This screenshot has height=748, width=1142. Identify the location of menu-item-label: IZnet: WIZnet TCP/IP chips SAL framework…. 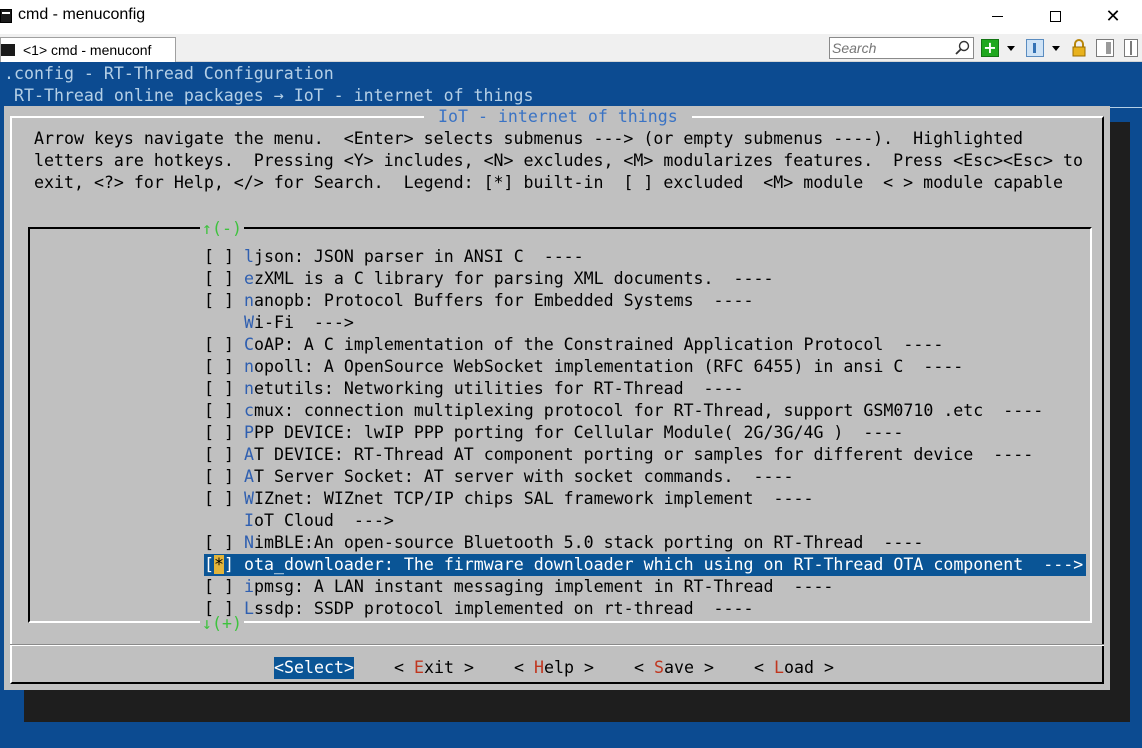
(533, 498).